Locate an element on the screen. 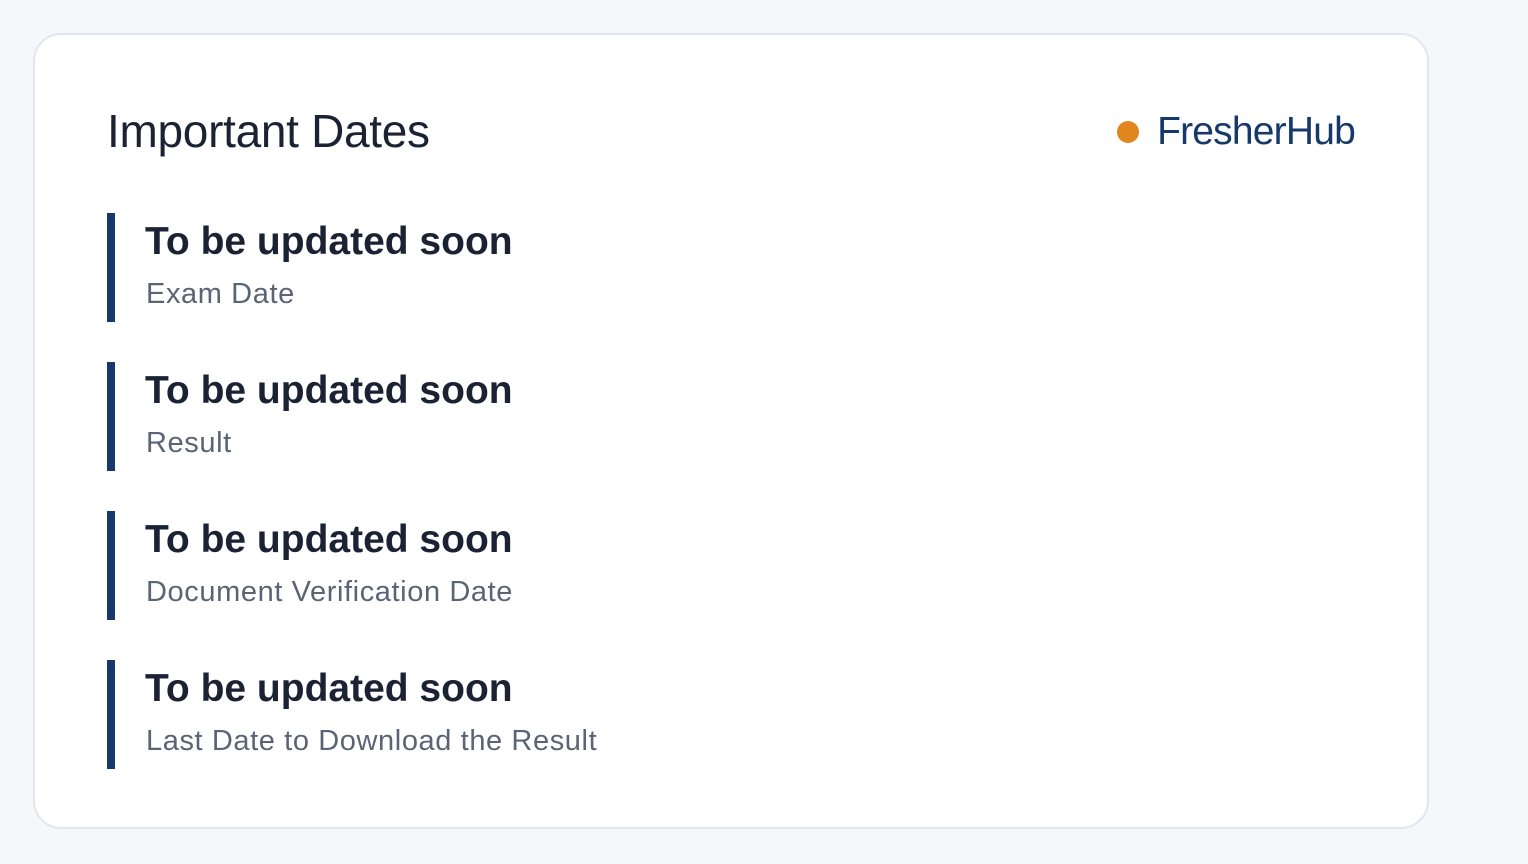  brand-logo: FresherHub is located at coordinates (1236, 132).